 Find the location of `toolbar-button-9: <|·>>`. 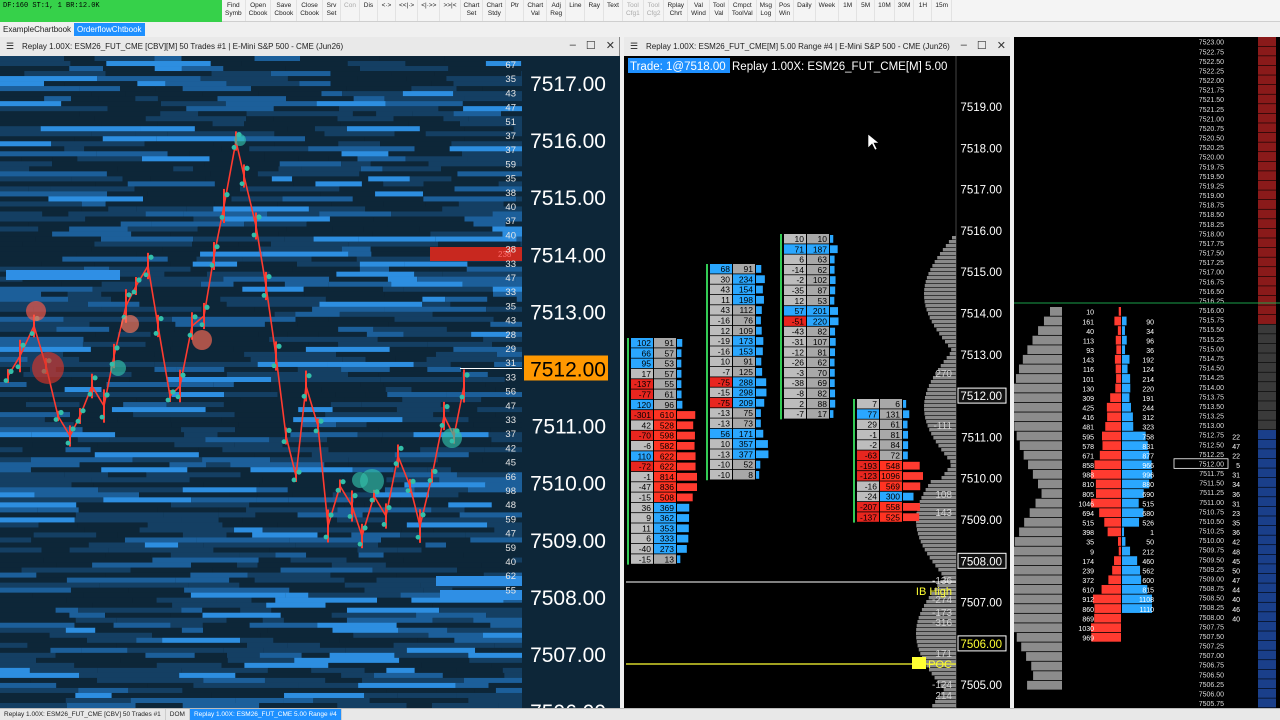

toolbar-button-9: <|·>> is located at coordinates (429, 10).